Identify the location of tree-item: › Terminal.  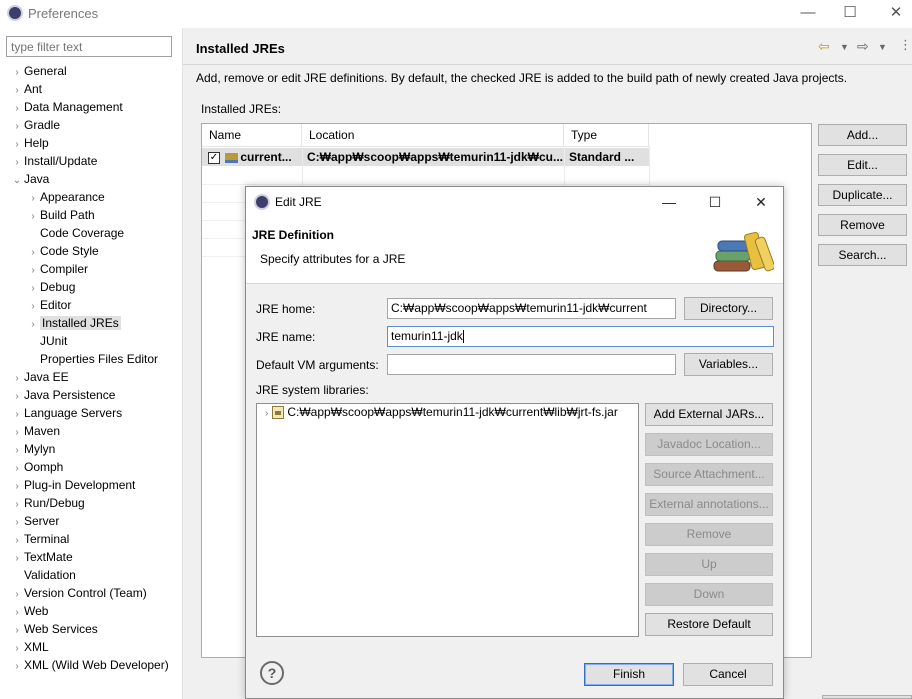
(39, 539).